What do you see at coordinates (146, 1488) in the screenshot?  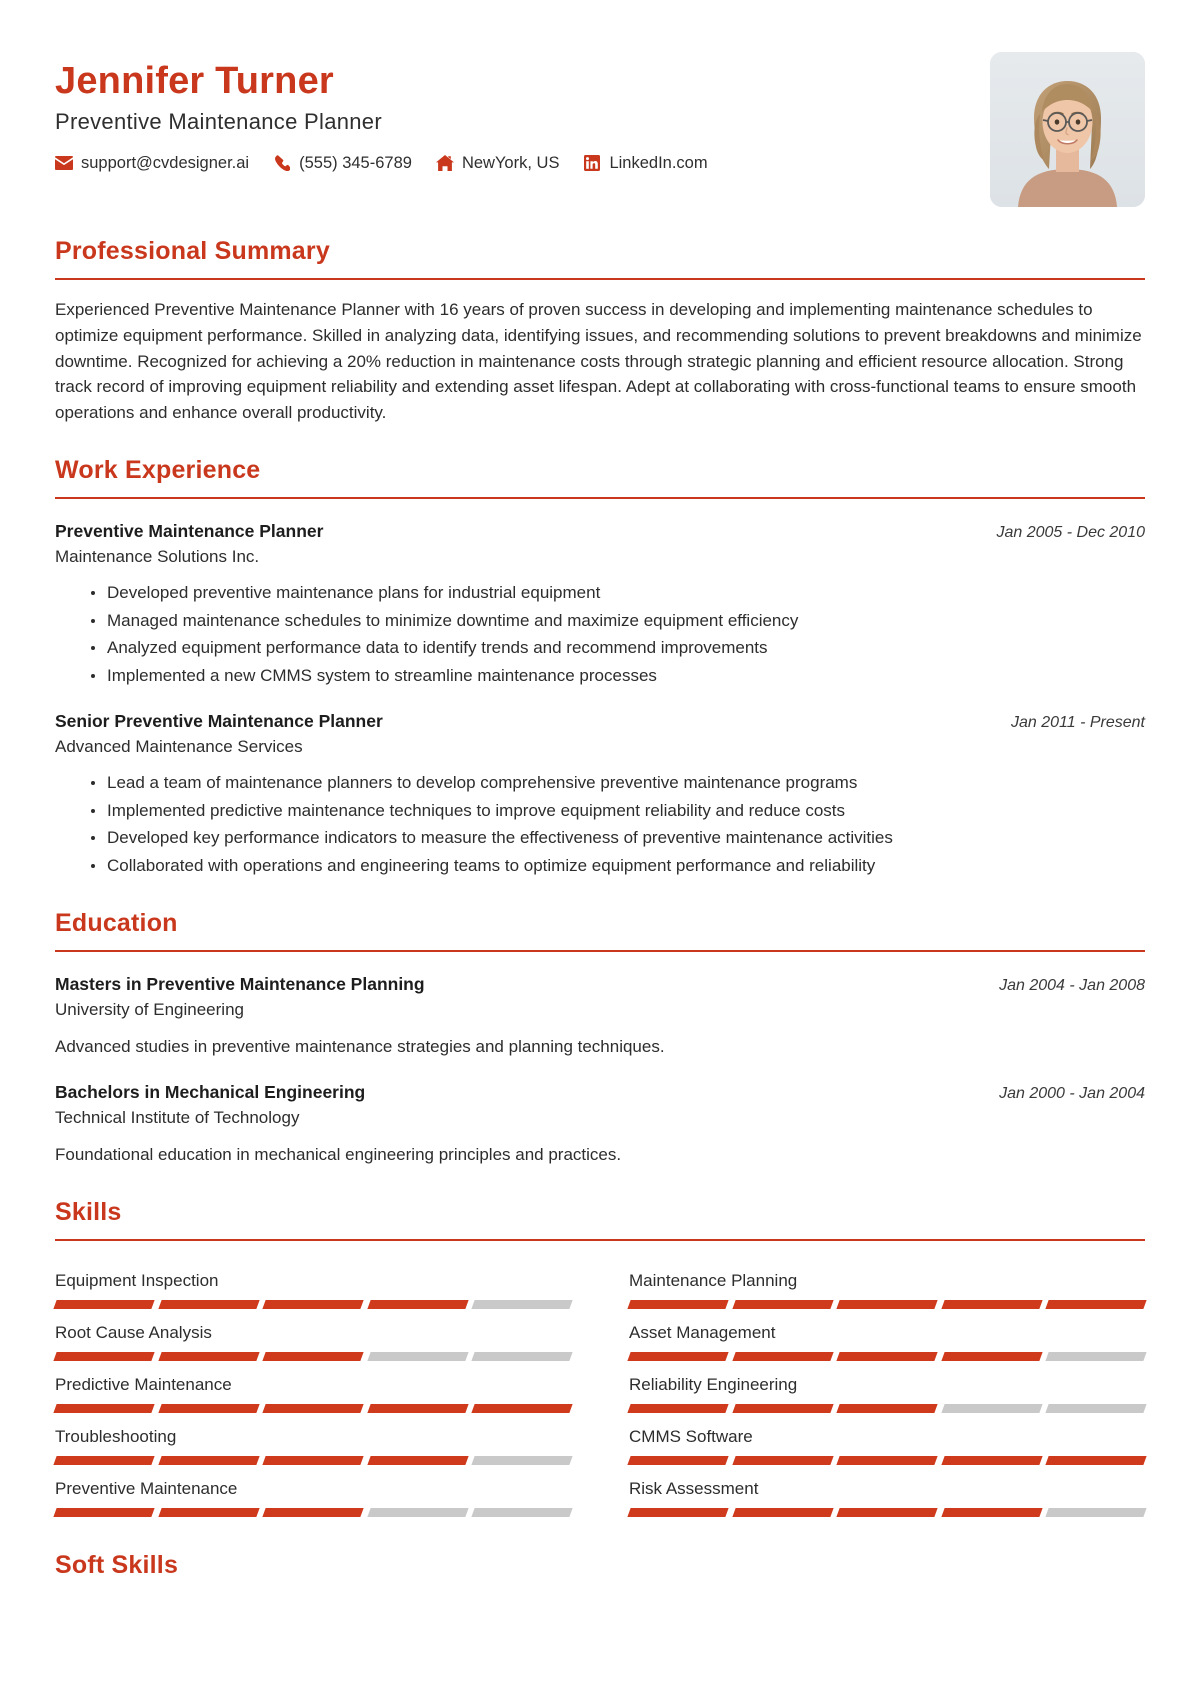 I see `skill-label: Preventive Maintenance` at bounding box center [146, 1488].